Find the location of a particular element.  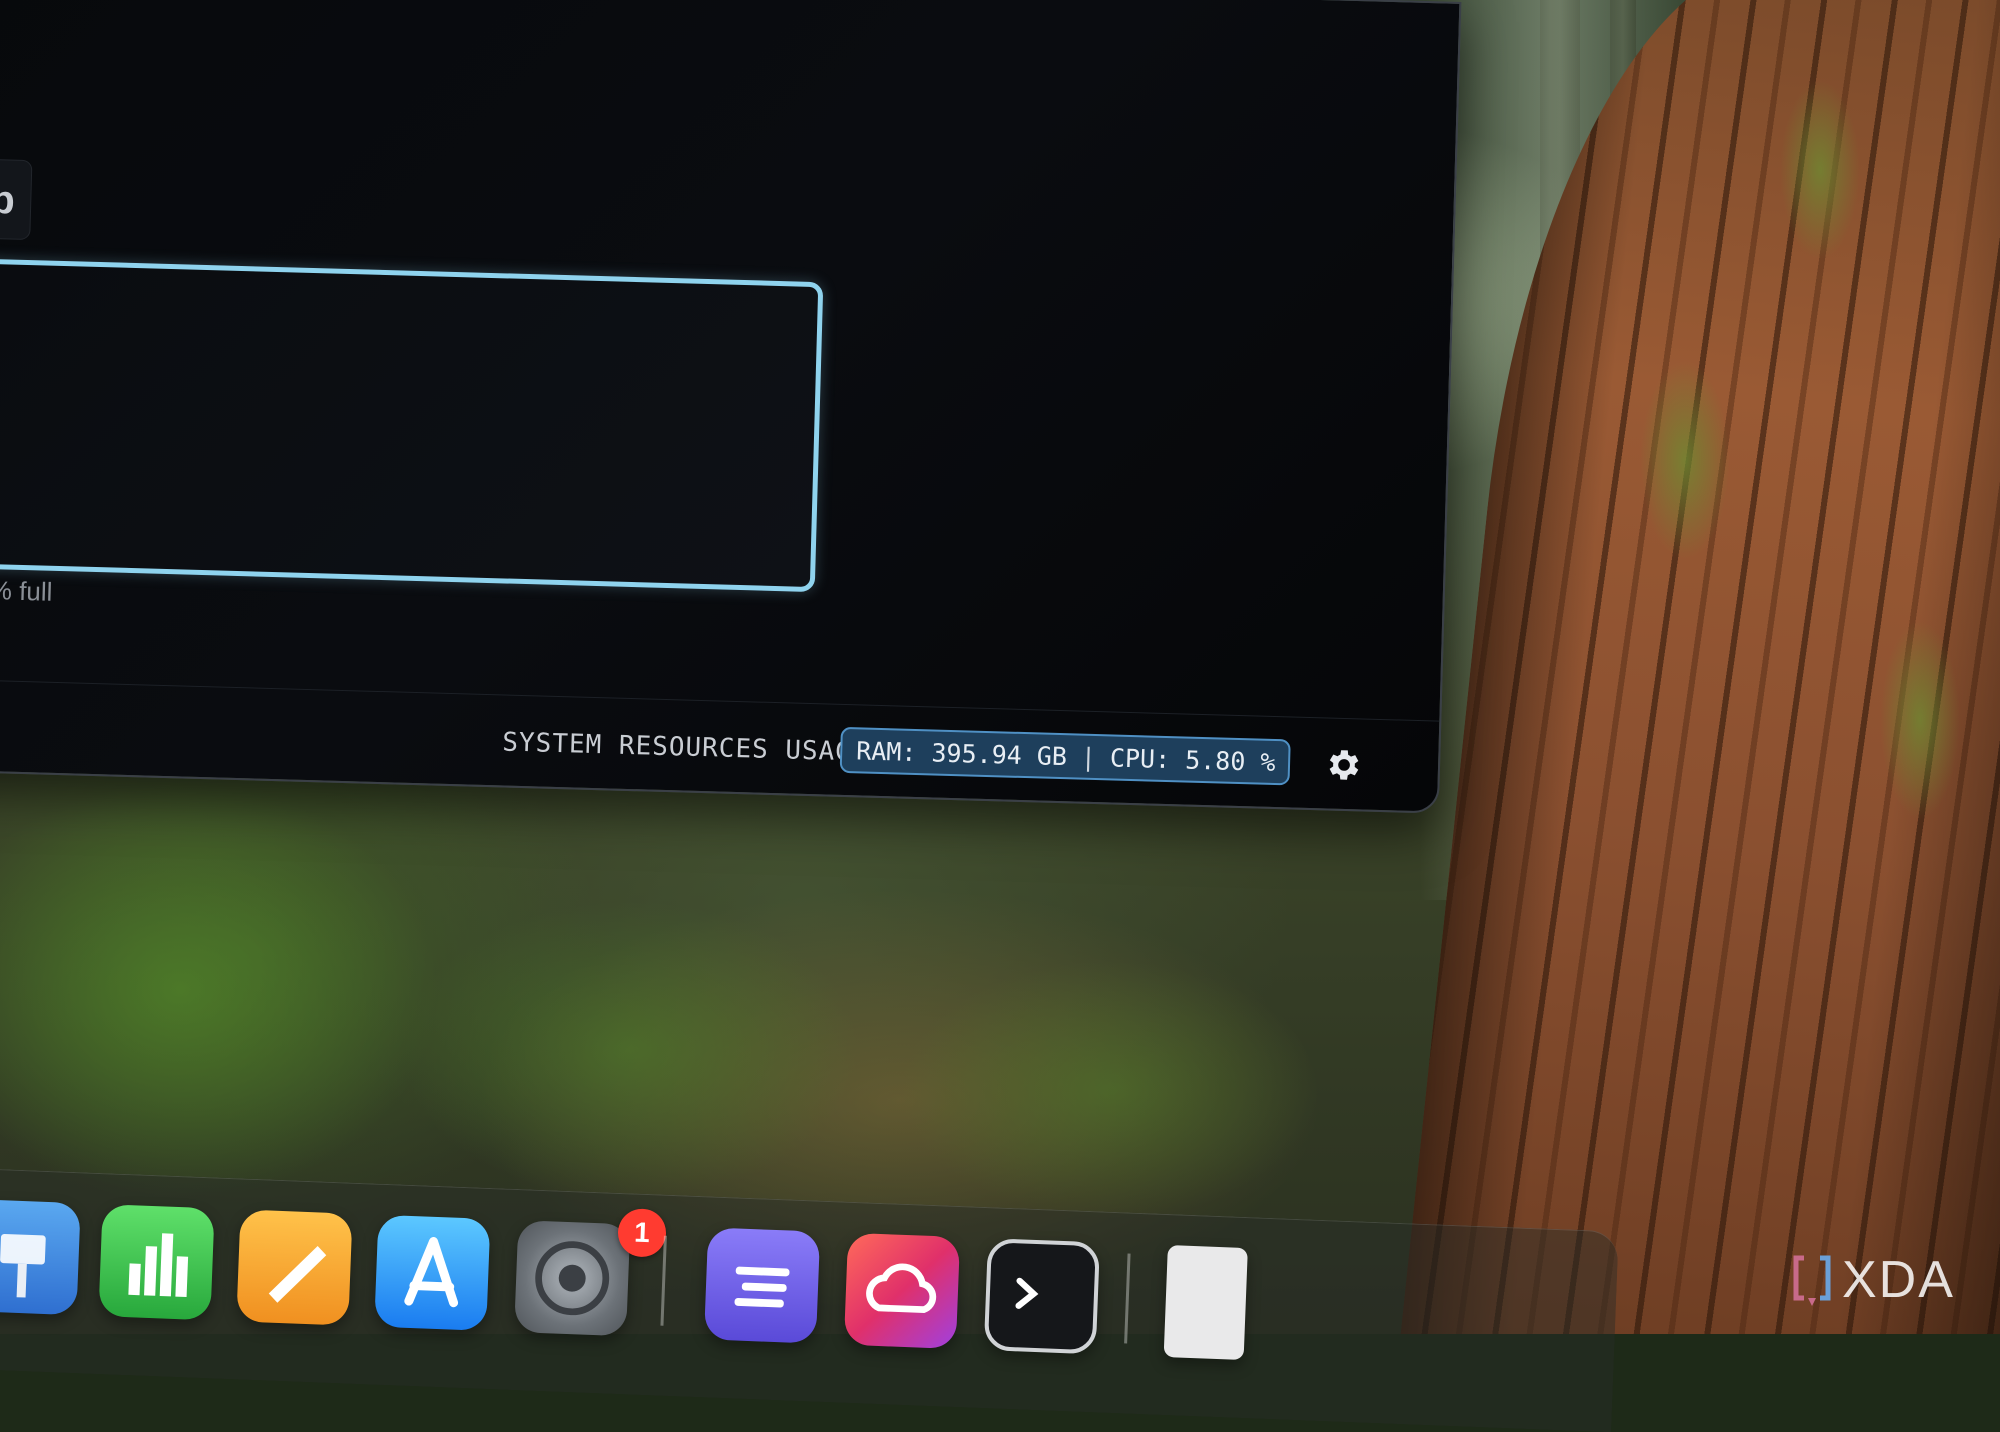

app-store-a-icon is located at coordinates (431, 1272).